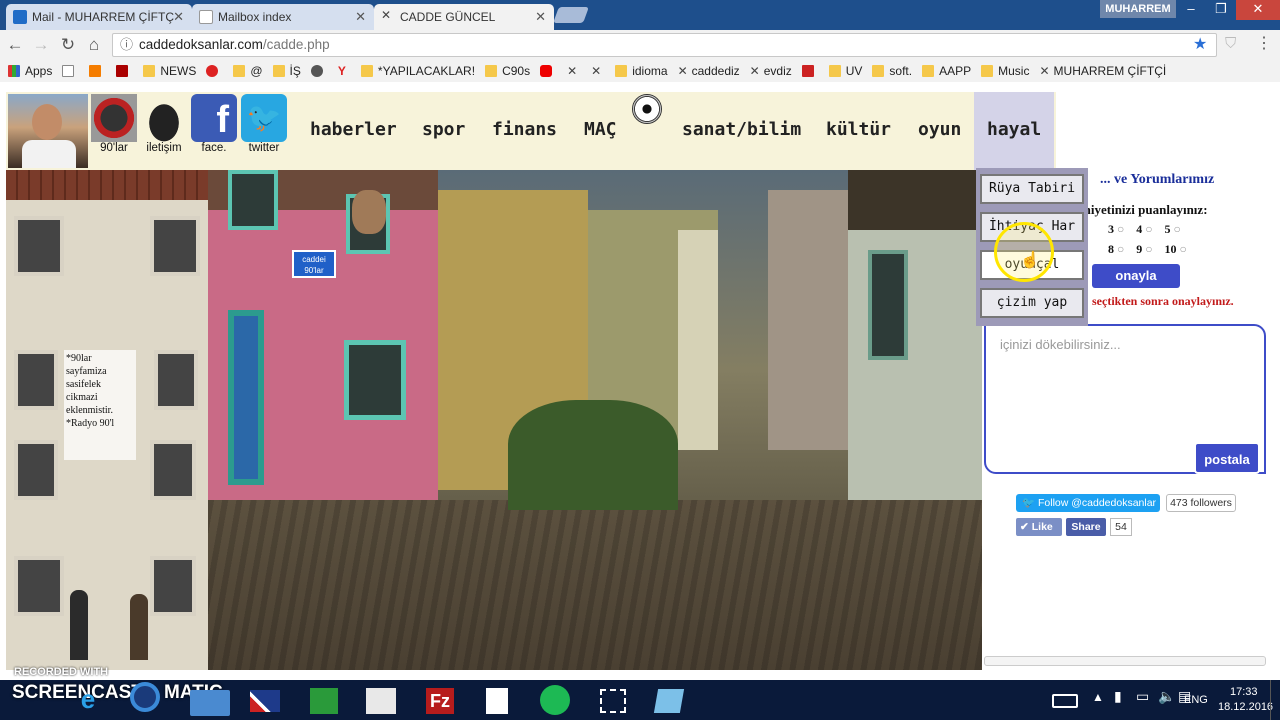  What do you see at coordinates (647, 109) in the screenshot?
I see `soccer-ball-icon` at bounding box center [647, 109].